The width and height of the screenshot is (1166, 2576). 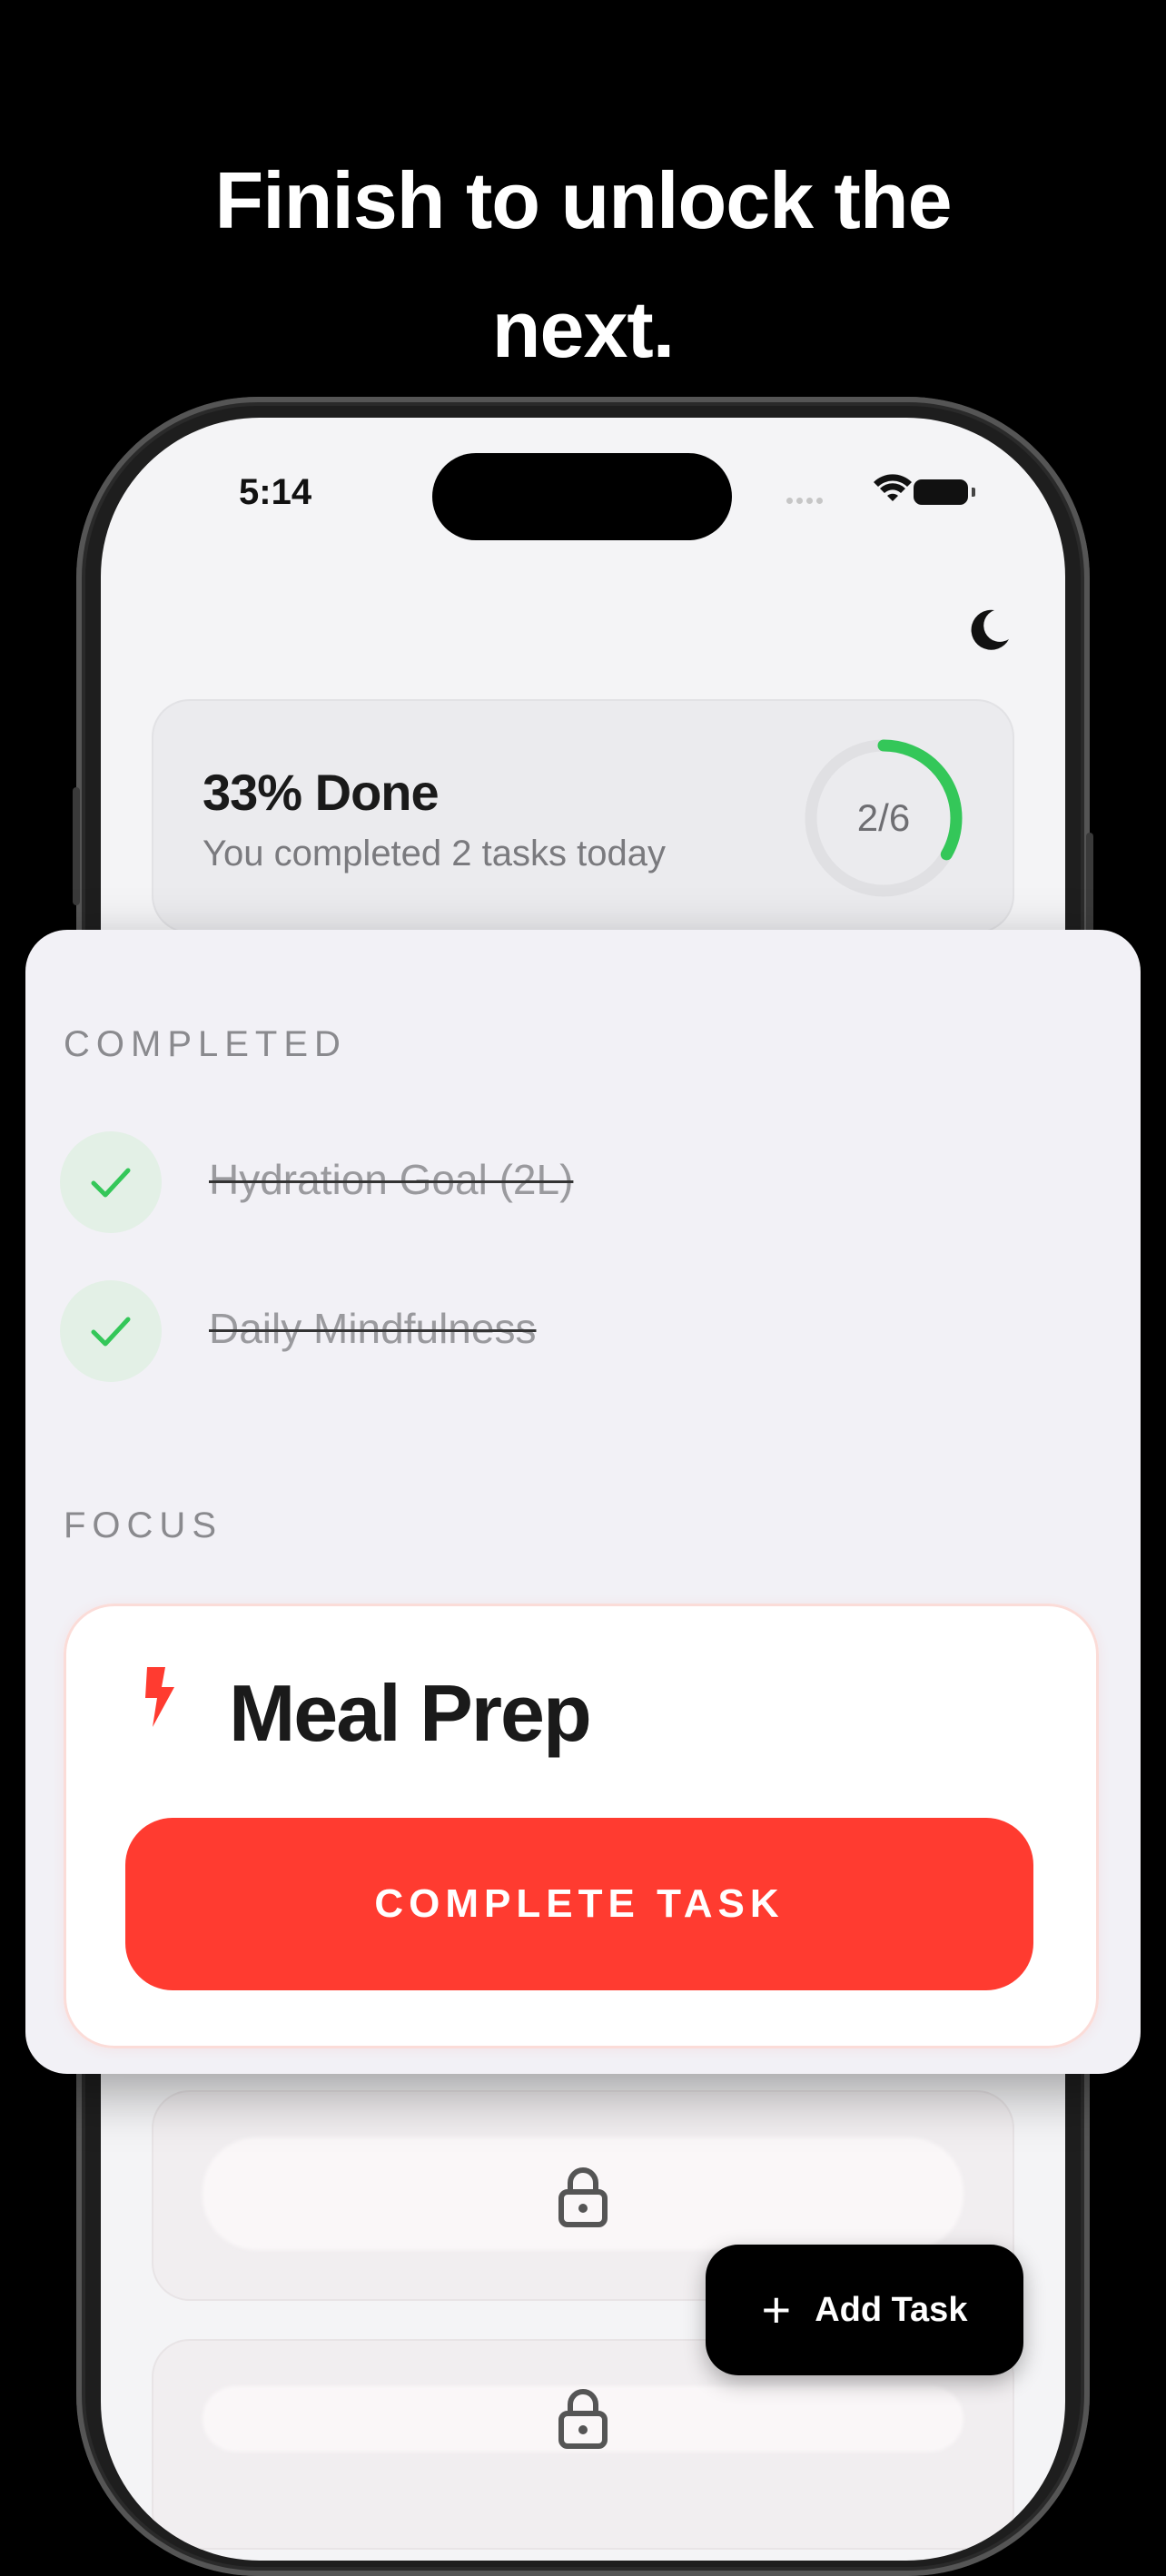 What do you see at coordinates (143, 1525) in the screenshot?
I see `focus-section-label: FOCUS` at bounding box center [143, 1525].